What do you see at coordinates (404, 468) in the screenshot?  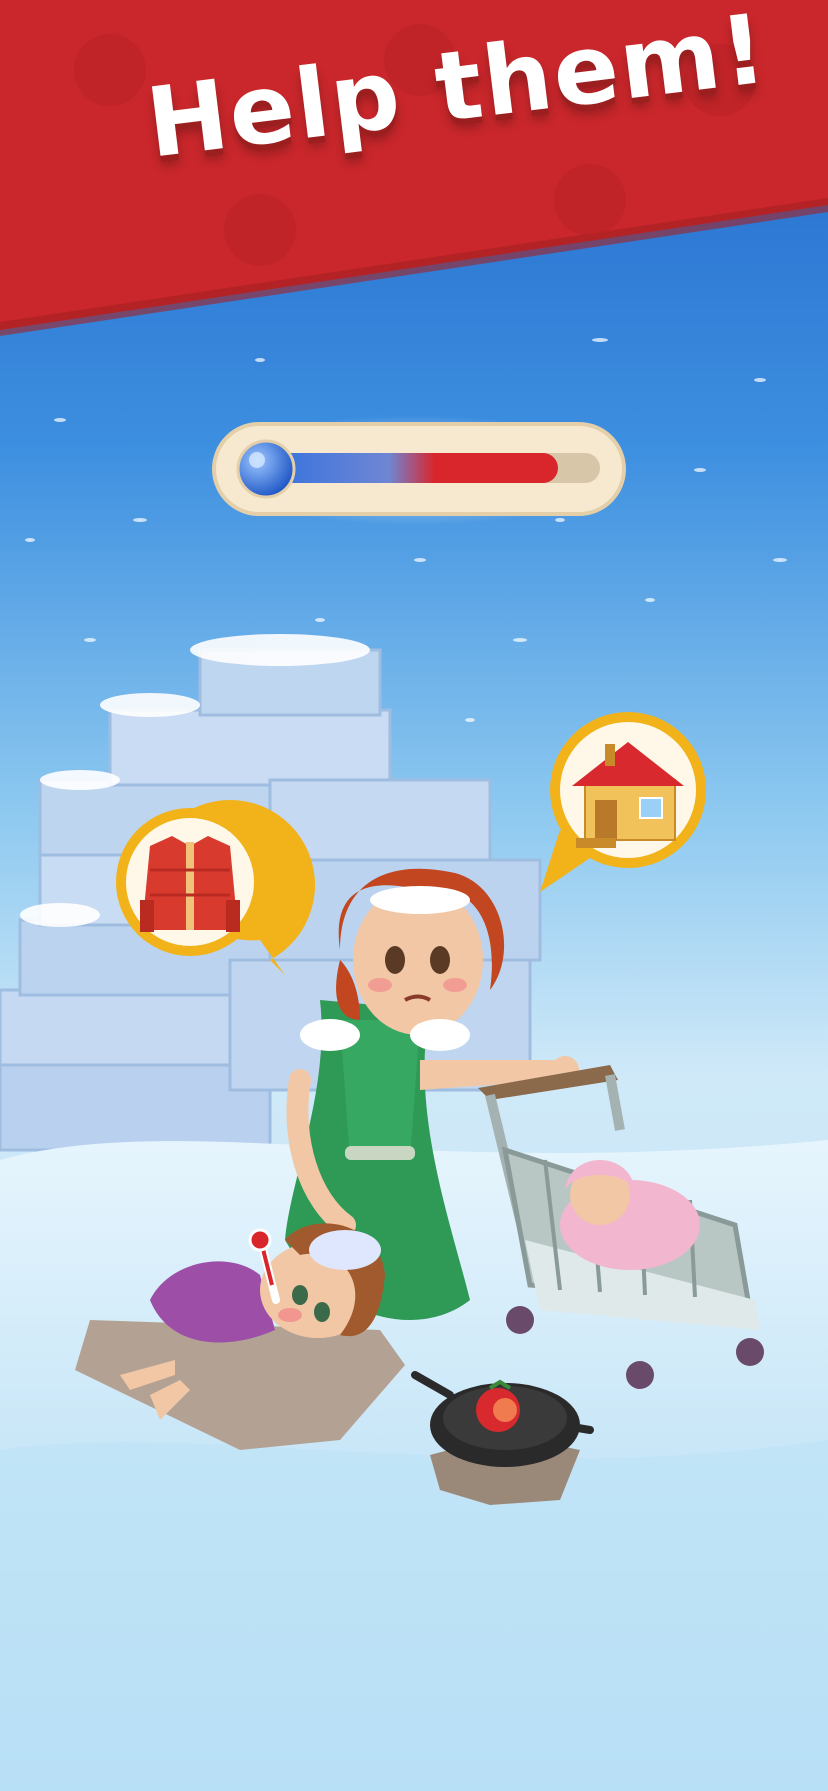 I see `temperature-fill` at bounding box center [404, 468].